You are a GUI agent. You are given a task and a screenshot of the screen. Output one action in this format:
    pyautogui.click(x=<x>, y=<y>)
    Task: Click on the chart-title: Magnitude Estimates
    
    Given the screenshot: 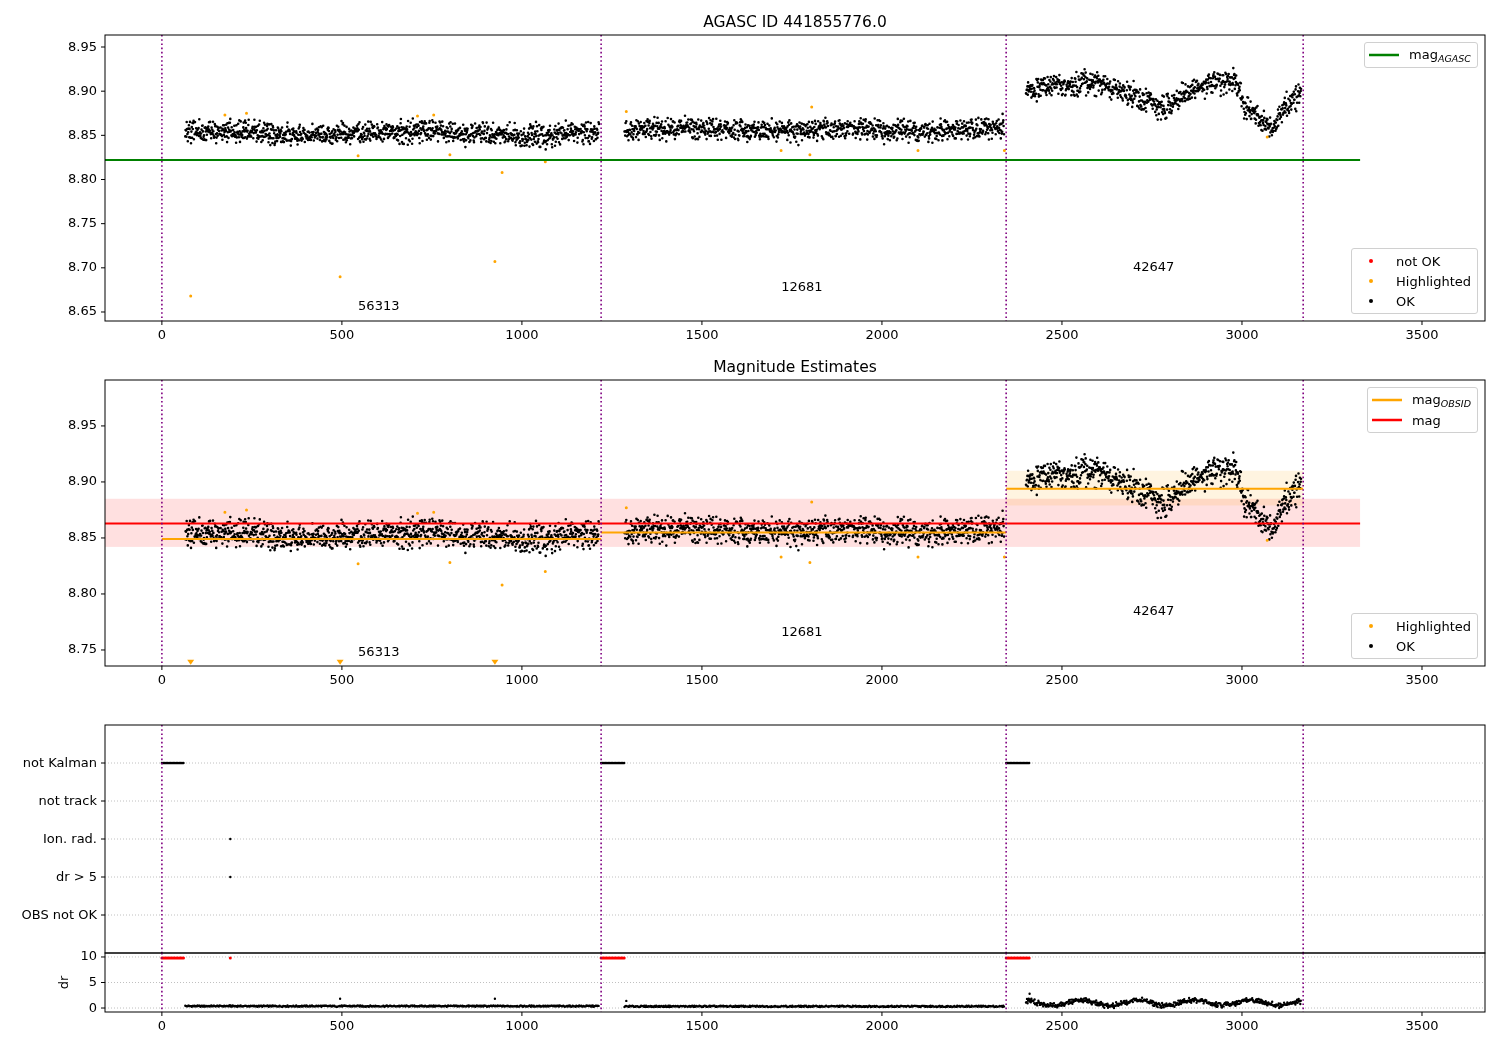 What is the action you would take?
    pyautogui.click(x=795, y=367)
    